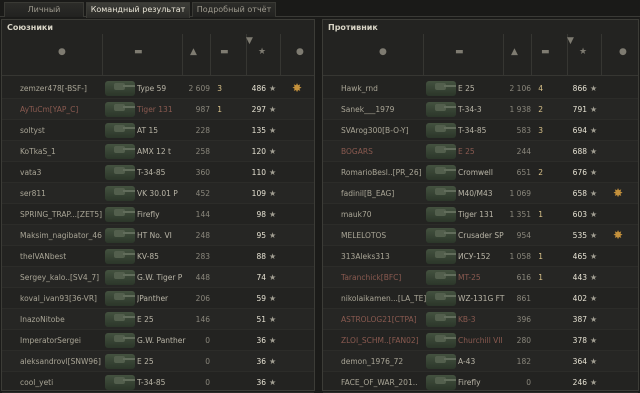 The image size is (640, 393). What do you see at coordinates (202, 130) in the screenshot?
I see `damage-value: 228` at bounding box center [202, 130].